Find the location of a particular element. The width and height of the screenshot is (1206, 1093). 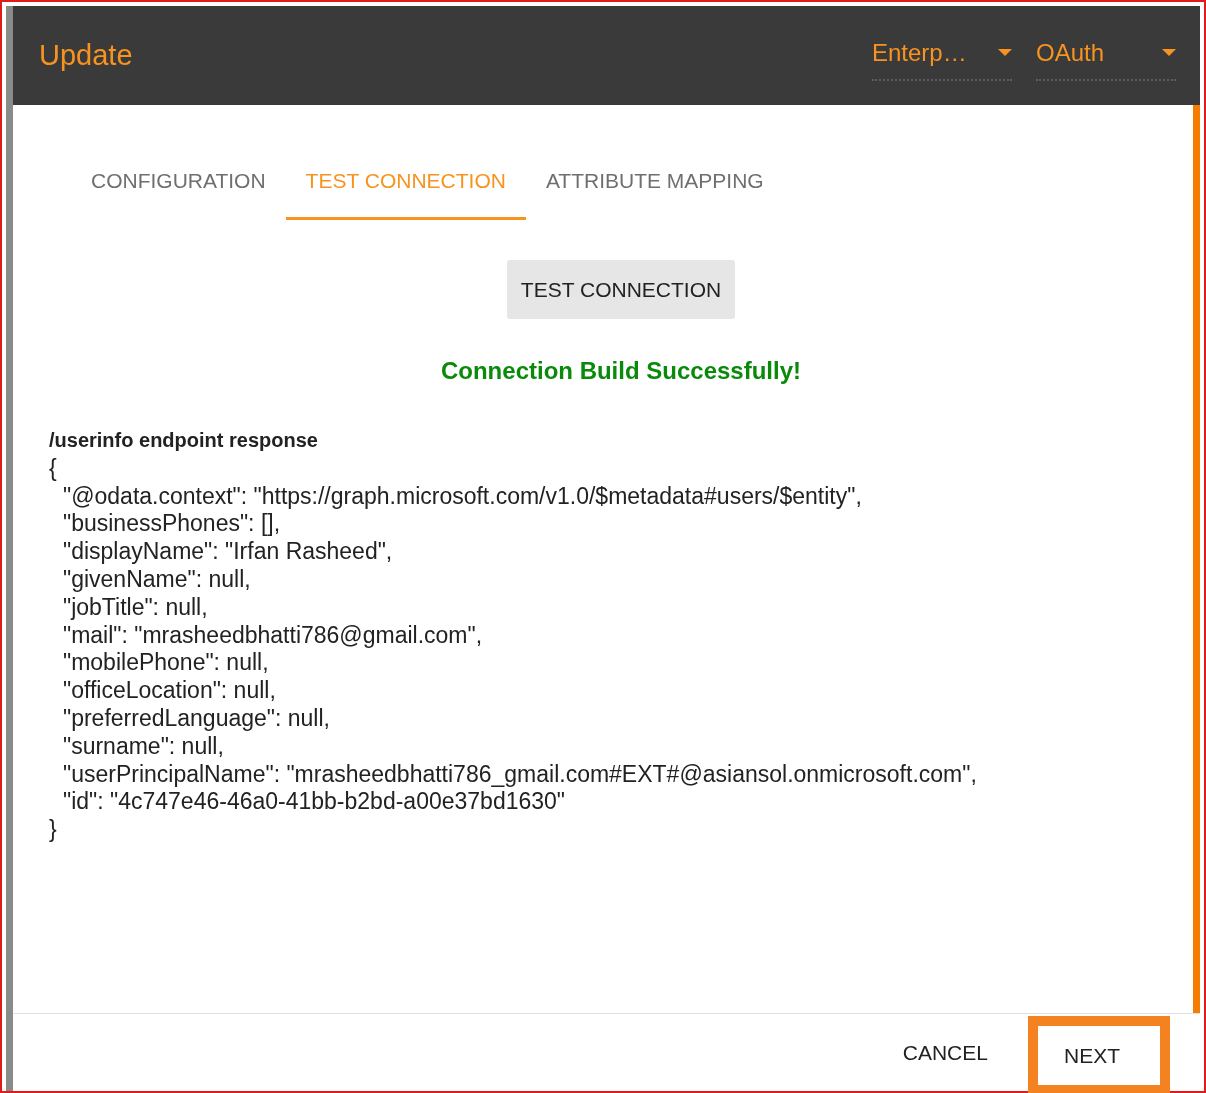

json-text: "preferredLanguage": null, is located at coordinates (196, 718).